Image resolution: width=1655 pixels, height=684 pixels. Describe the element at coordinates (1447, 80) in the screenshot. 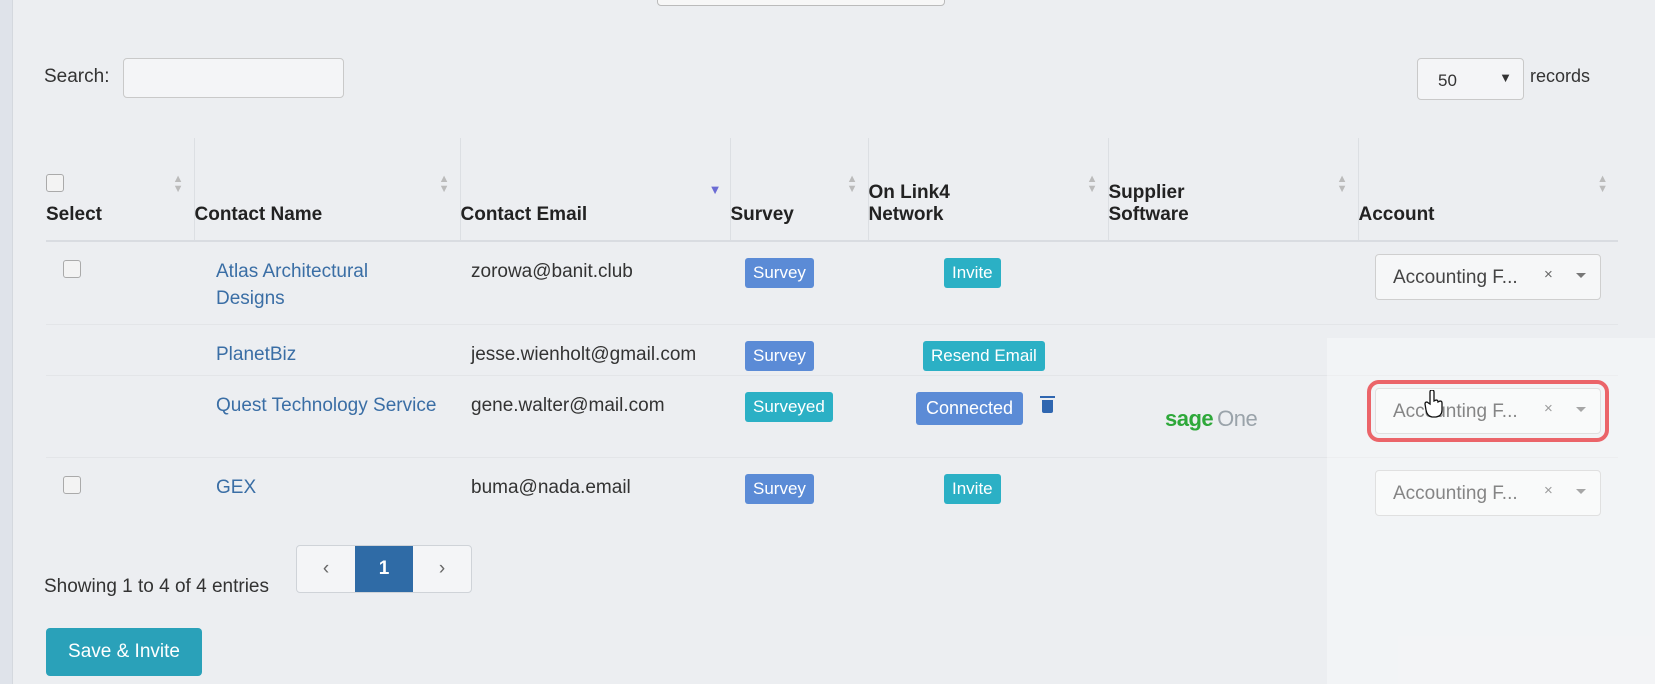

I see `records-value: 50` at that location.